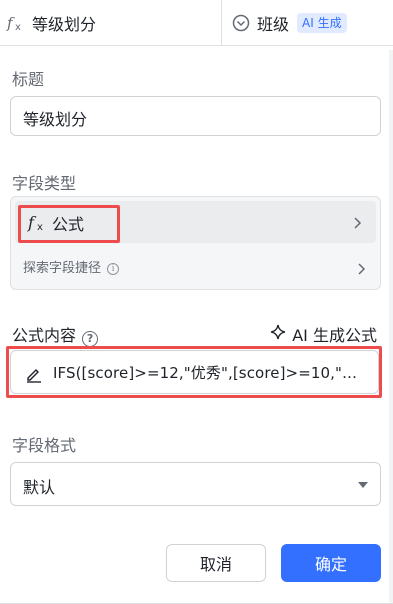 This screenshot has width=393, height=604. I want to click on explore-shortcuts-link: 探索字段捷径 i, so click(71, 266).